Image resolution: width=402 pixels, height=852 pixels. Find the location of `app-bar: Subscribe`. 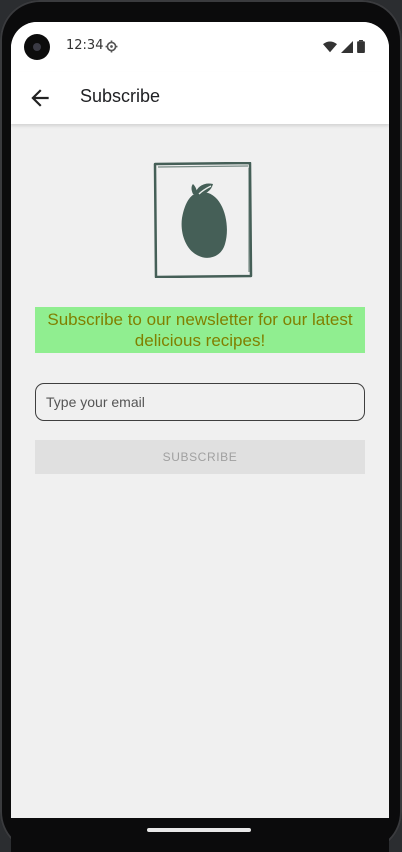

app-bar: Subscribe is located at coordinates (200, 98).